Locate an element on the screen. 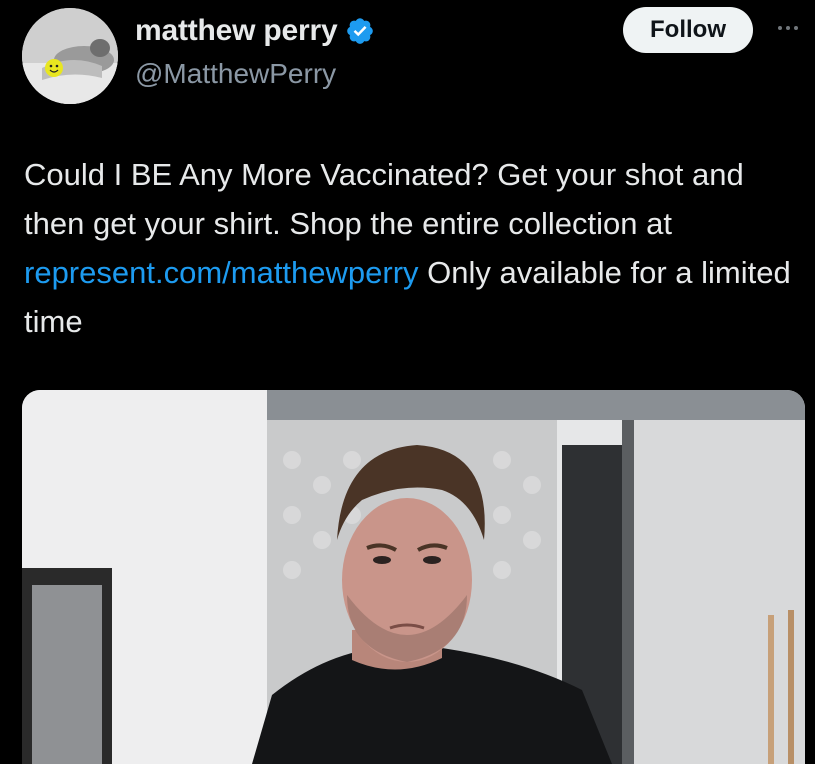  verified-badge-icon is located at coordinates (360, 31).